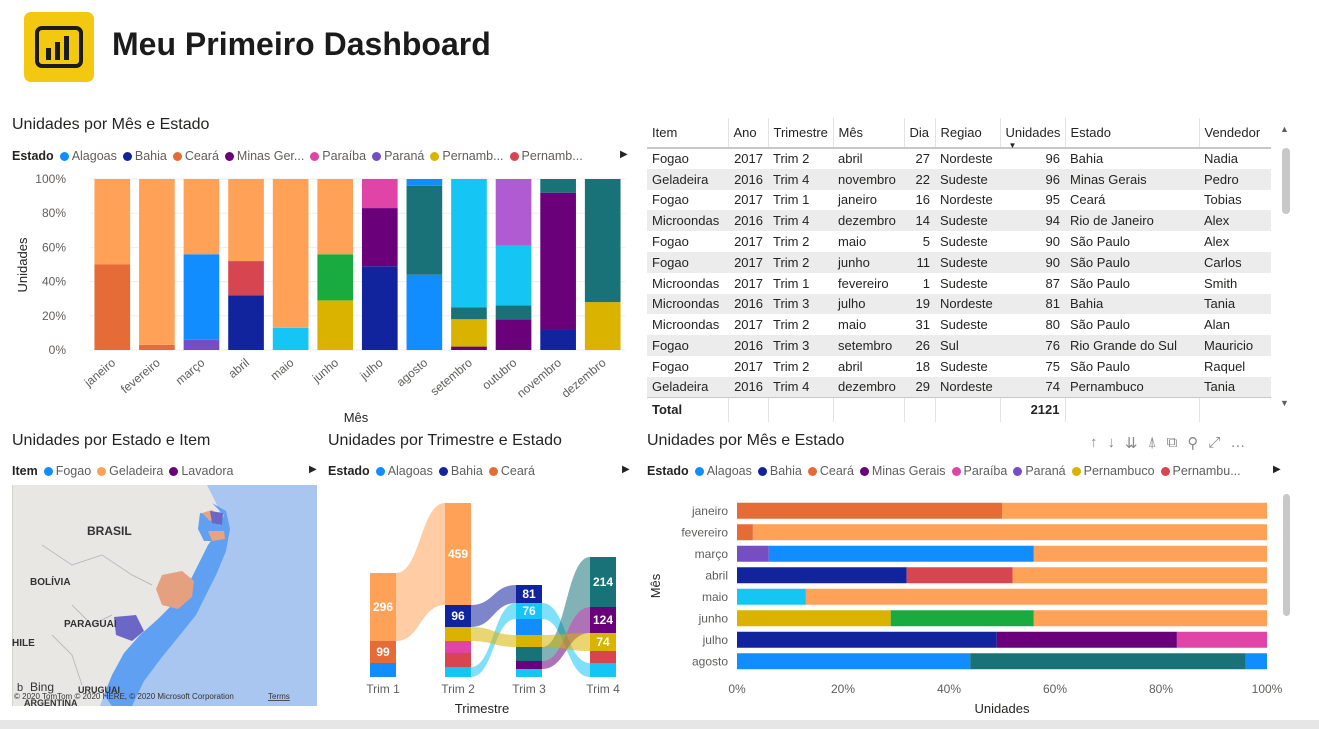  Describe the element at coordinates (1234, 133) in the screenshot. I see `column-header: Vendedor` at that location.